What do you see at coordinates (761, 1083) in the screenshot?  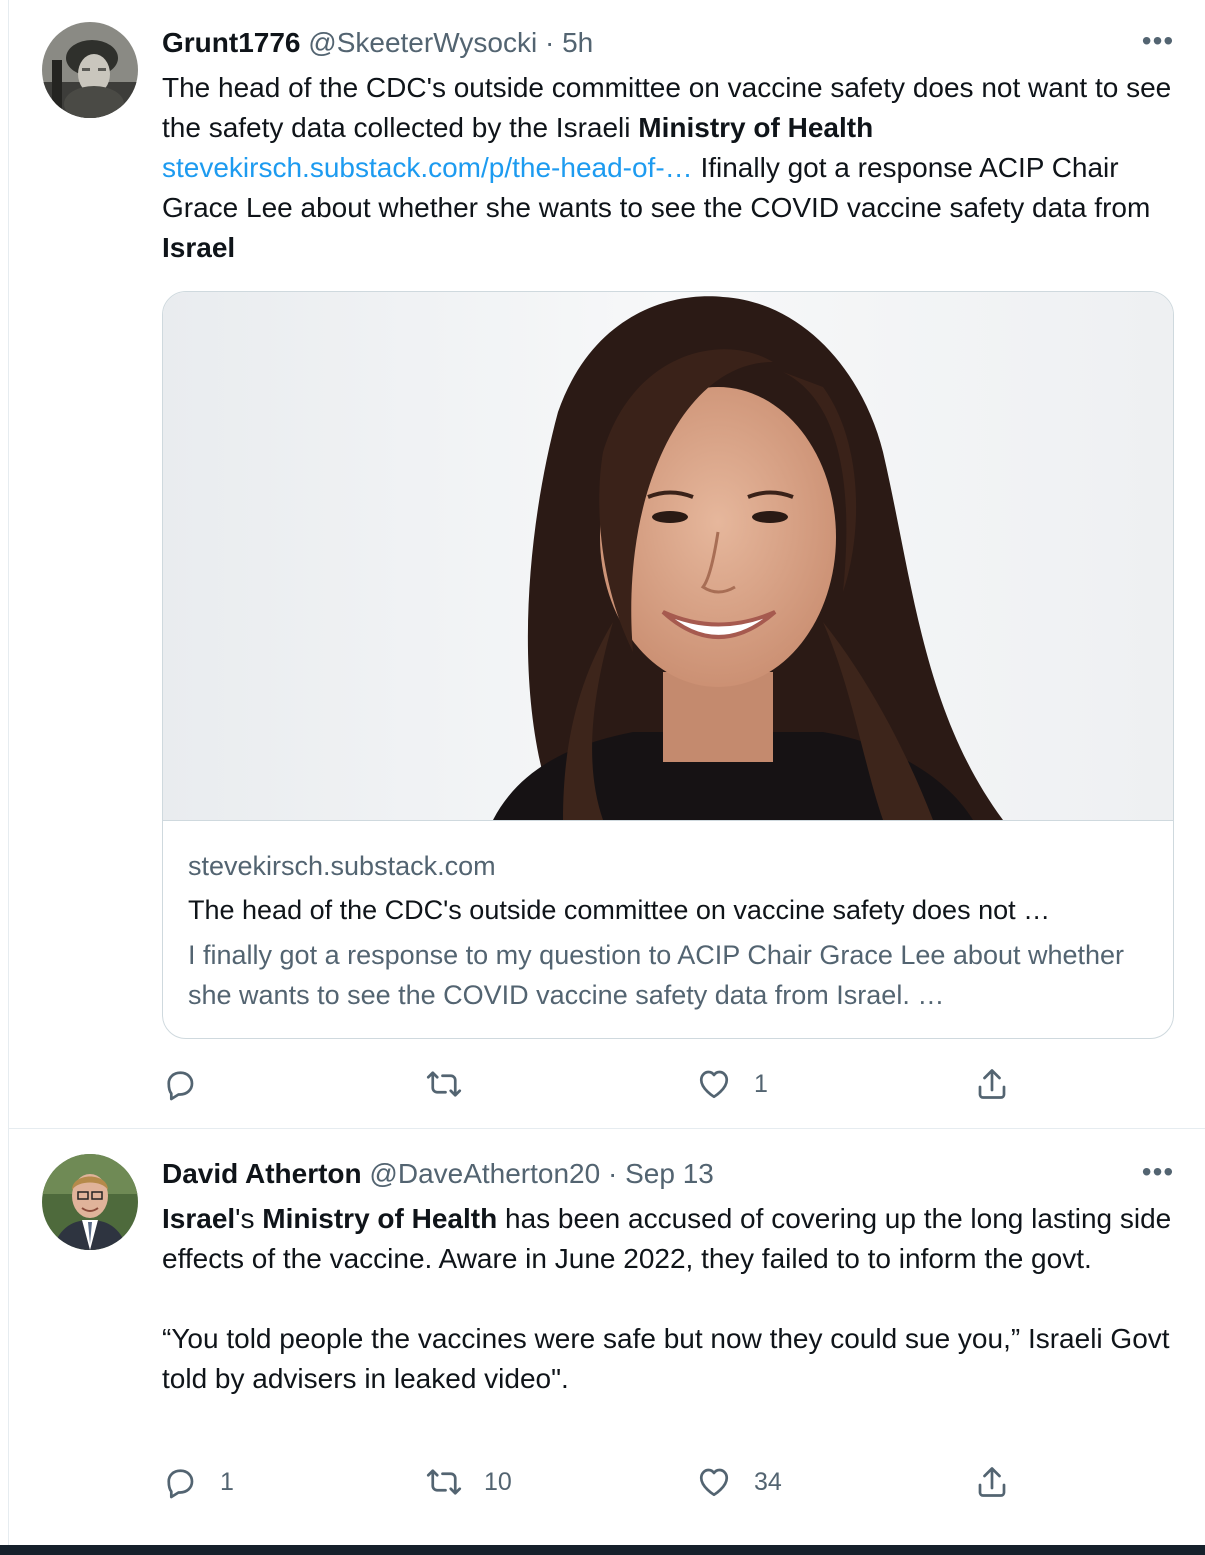 I see `like-count: 1` at bounding box center [761, 1083].